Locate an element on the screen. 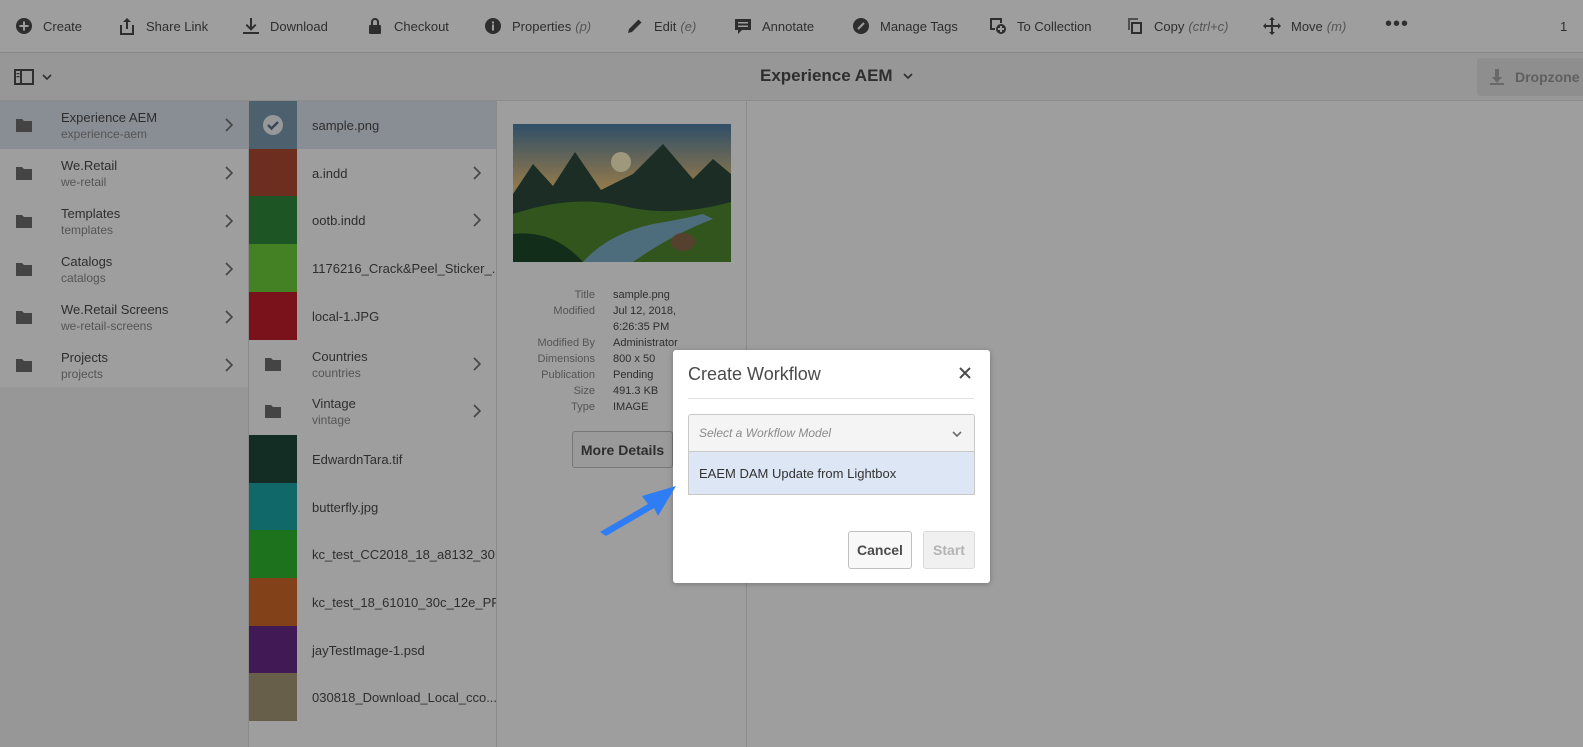 The width and height of the screenshot is (1583, 747). chevron-down-icon is located at coordinates (957, 434).